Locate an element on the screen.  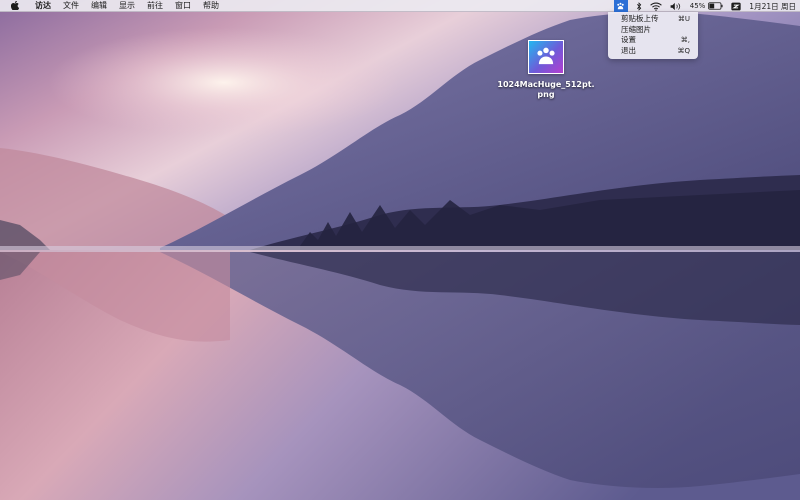
volume-icon is located at coordinates (675, 6).